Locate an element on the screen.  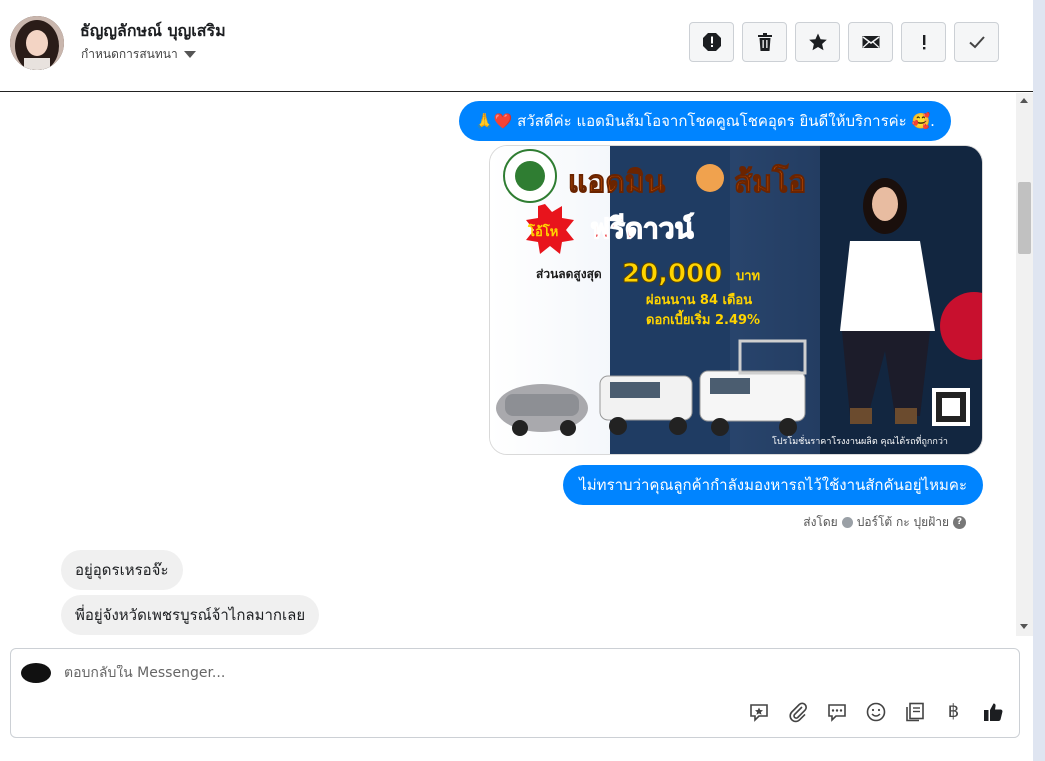
incoming-message-2: พี่อยู่จังหวัดเพชรบูรณ์จ้าไกลมากเลย is located at coordinates (190, 615).